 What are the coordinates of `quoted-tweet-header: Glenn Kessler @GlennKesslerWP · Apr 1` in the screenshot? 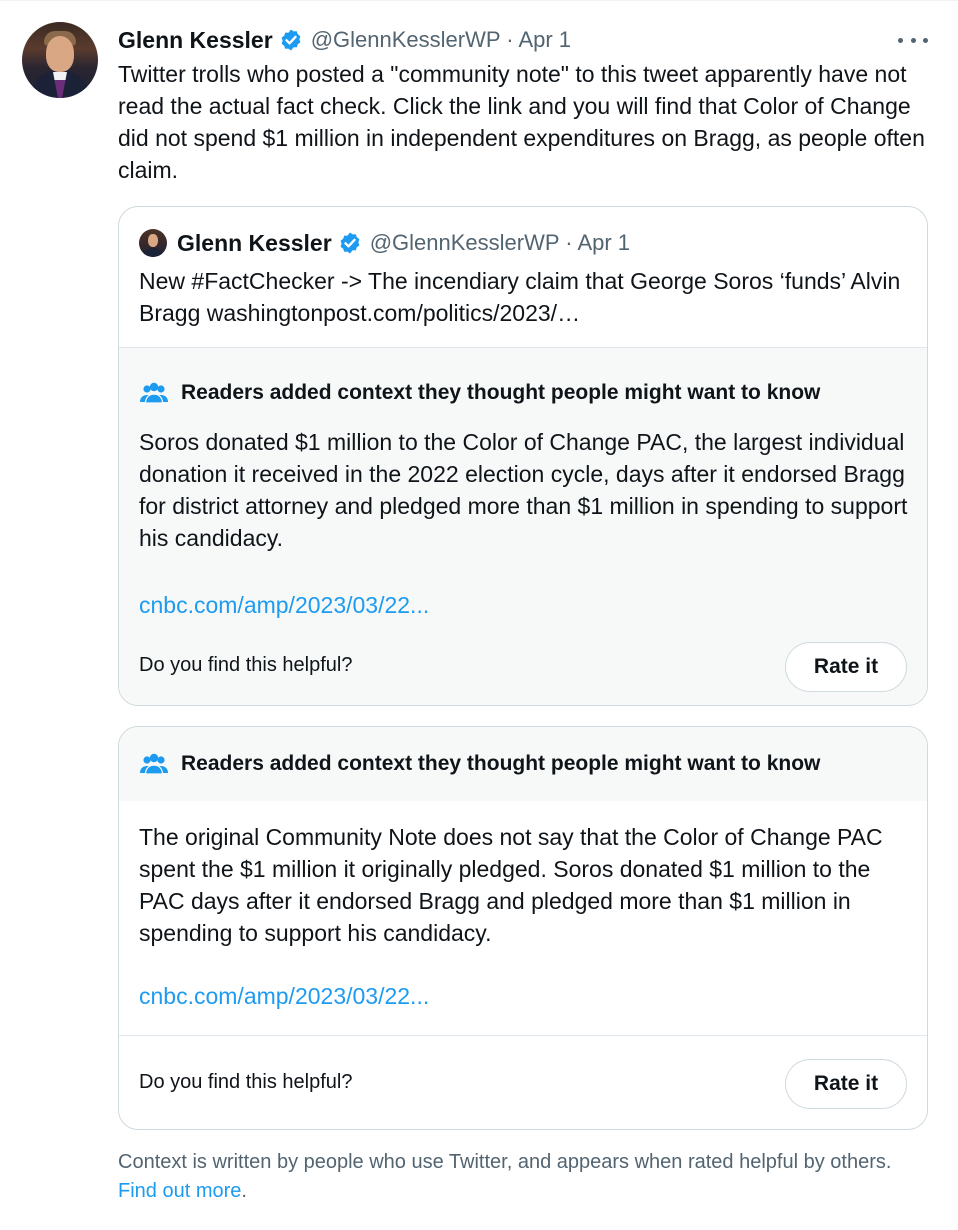 It's located at (384, 243).